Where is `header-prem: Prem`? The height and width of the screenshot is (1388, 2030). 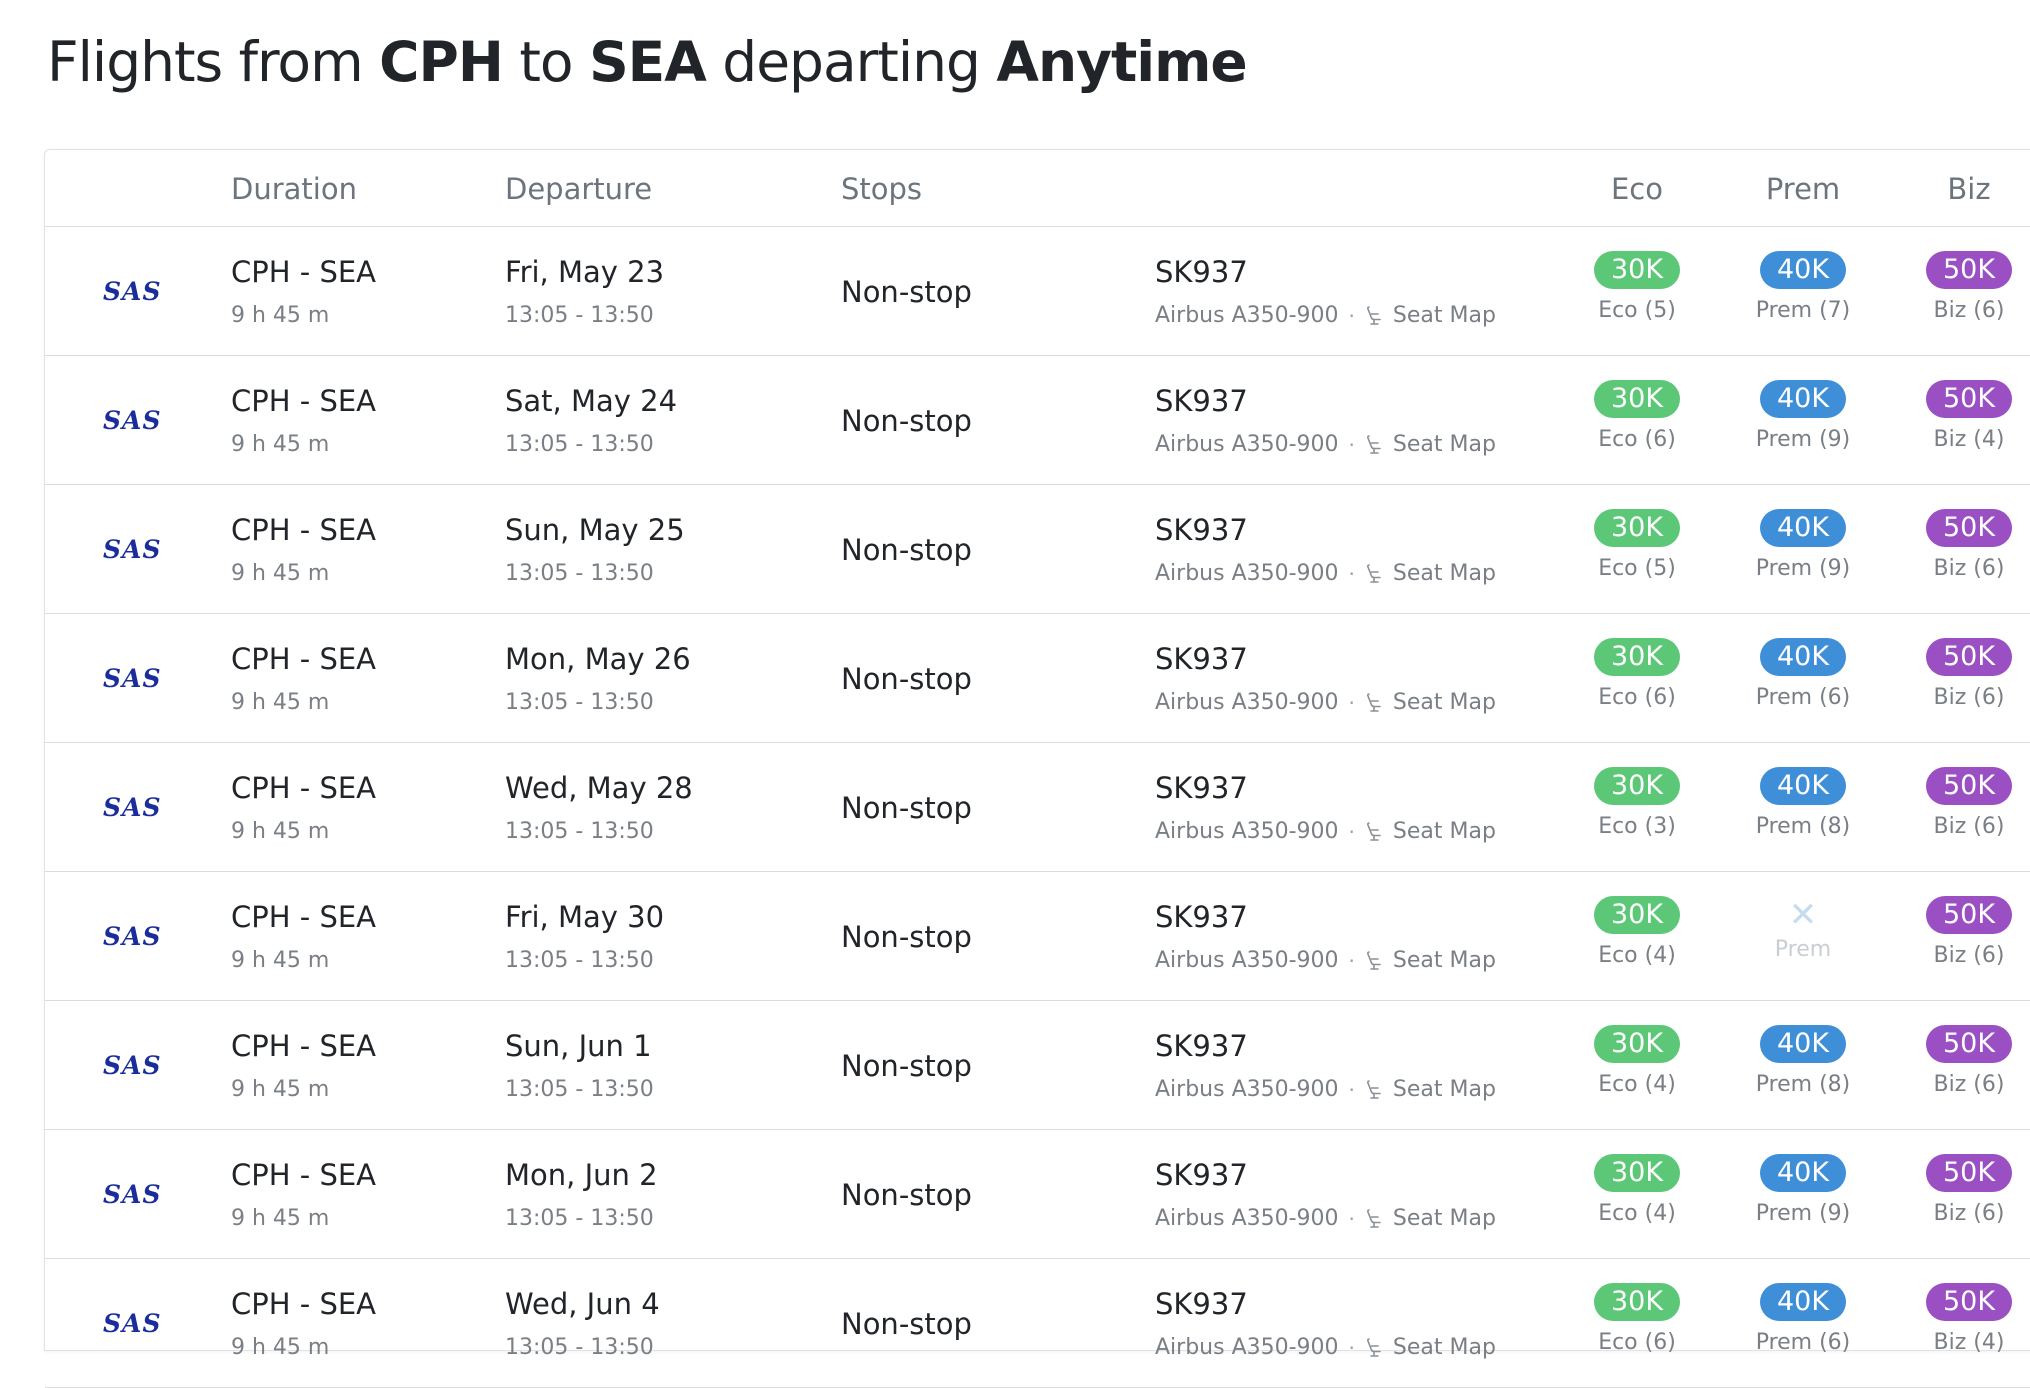 header-prem: Prem is located at coordinates (1803, 189).